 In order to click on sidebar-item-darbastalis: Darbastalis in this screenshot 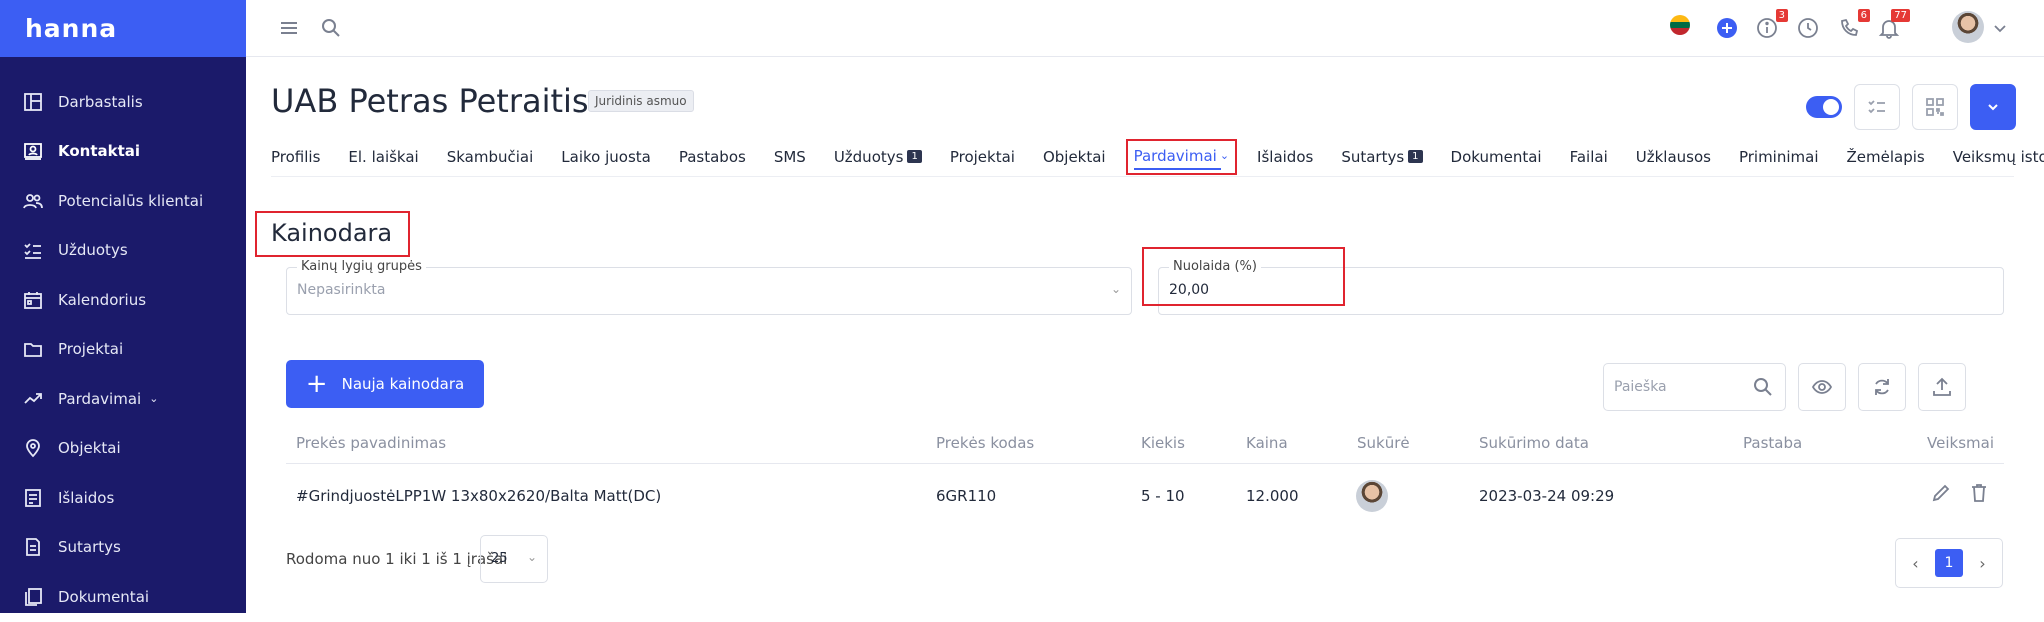, I will do `click(123, 102)`.